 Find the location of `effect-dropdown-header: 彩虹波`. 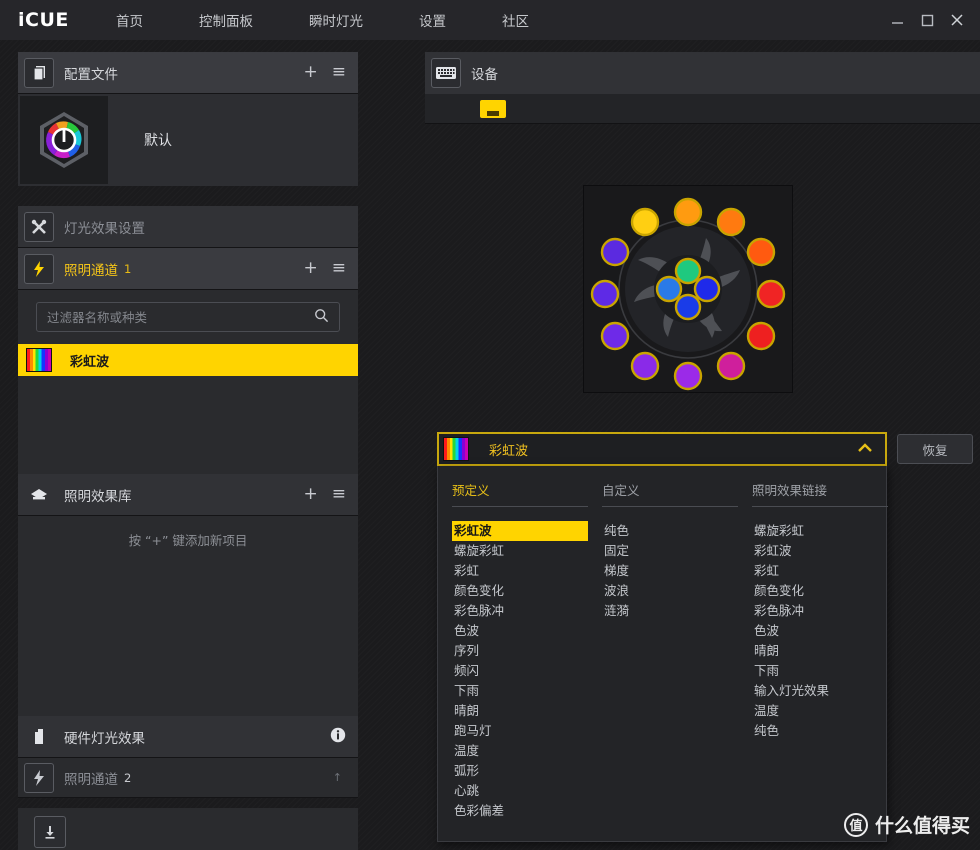

effect-dropdown-header: 彩虹波 is located at coordinates (662, 449).